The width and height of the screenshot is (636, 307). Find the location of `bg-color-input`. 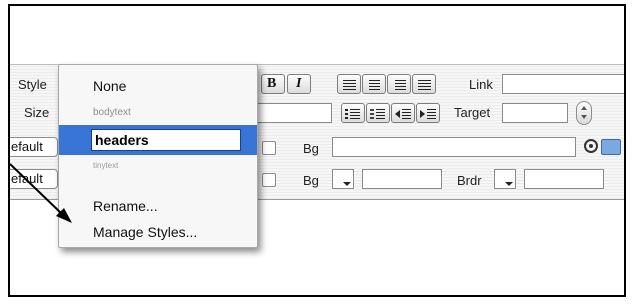

bg-color-input is located at coordinates (402, 179).